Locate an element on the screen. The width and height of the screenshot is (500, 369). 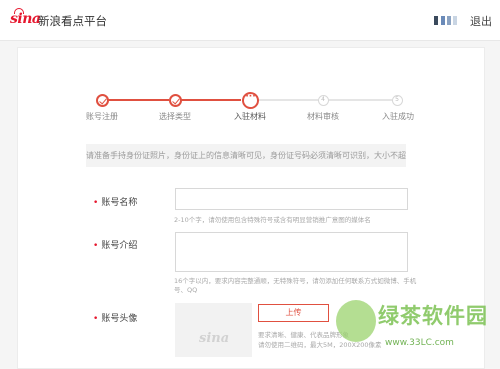
account-intro-label: • 账号介绍 is located at coordinates (115, 246).